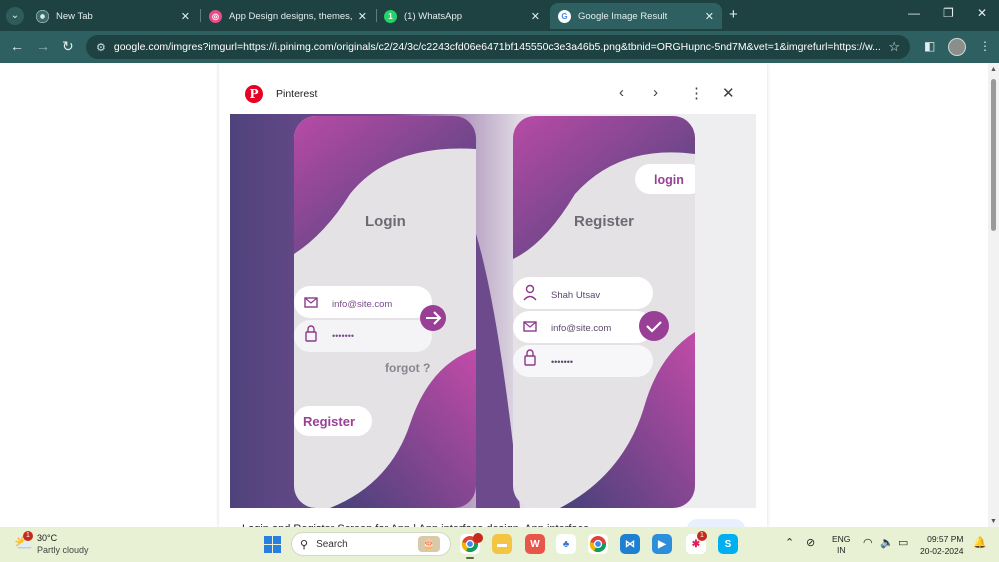 The width and height of the screenshot is (999, 562). Describe the element at coordinates (598, 544) in the screenshot. I see `chrome-alt-icon` at that location.